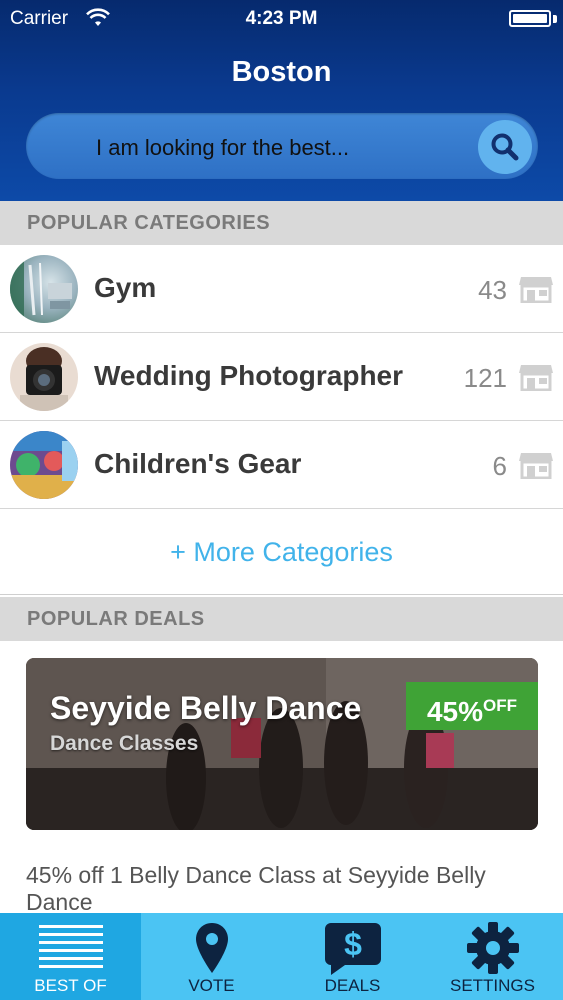  I want to click on tab-label: VOTE, so click(211, 985).